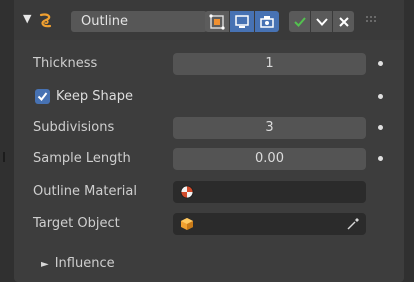 This screenshot has height=282, width=414. I want to click on close-icon, so click(343, 21).